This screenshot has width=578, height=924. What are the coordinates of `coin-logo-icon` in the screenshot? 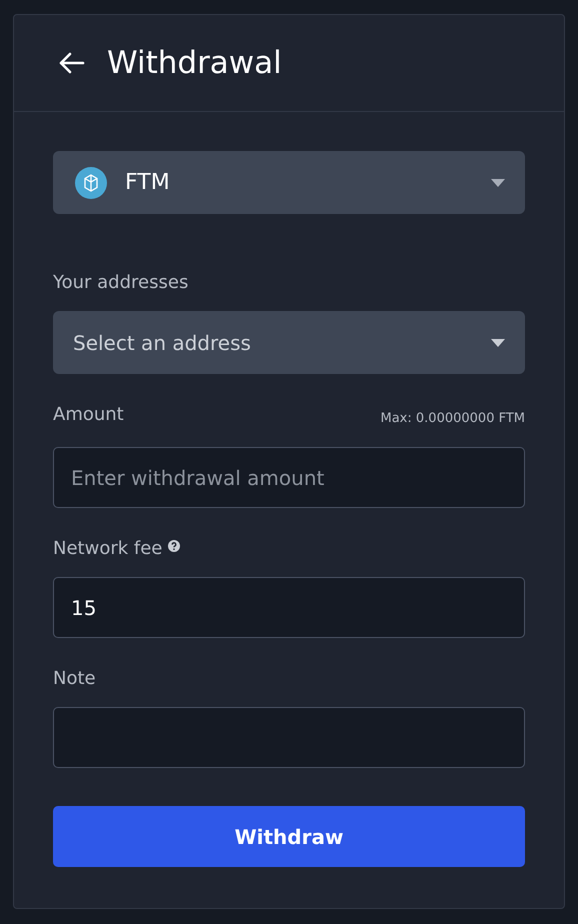 It's located at (91, 182).